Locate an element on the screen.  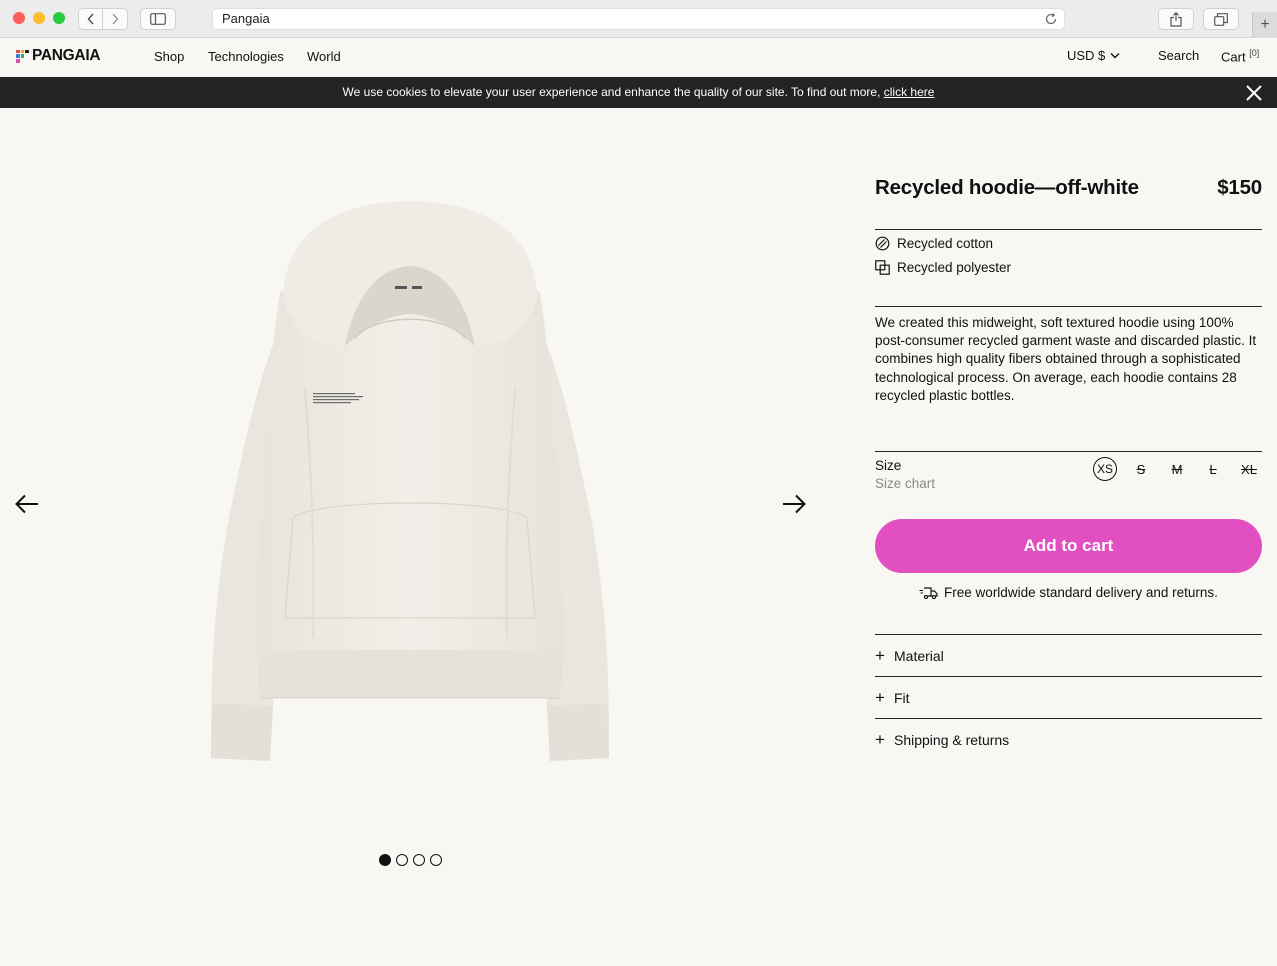
logo-mark-icon is located at coordinates (22, 56).